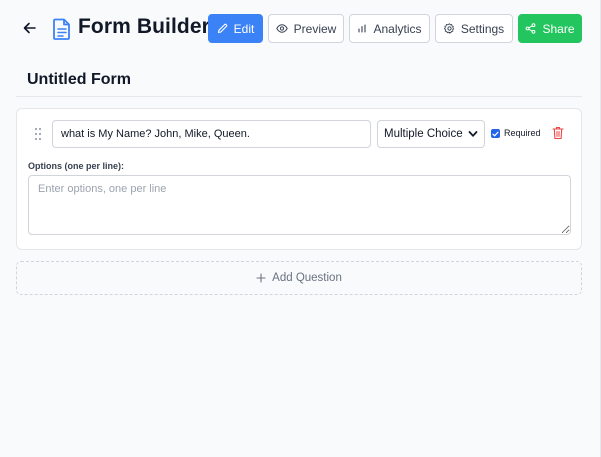 Image resolution: width=601 pixels, height=457 pixels. I want to click on analytics-button-label: Analytics, so click(397, 28).